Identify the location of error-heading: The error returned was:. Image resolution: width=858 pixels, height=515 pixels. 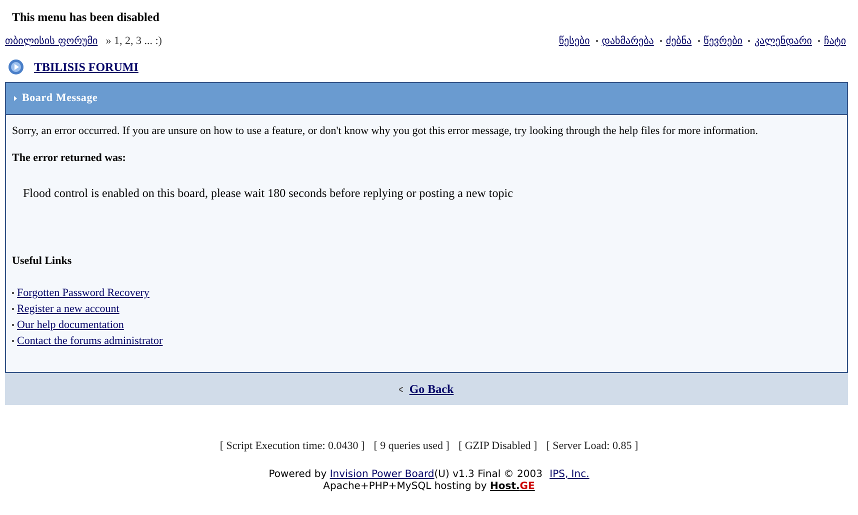
(69, 158).